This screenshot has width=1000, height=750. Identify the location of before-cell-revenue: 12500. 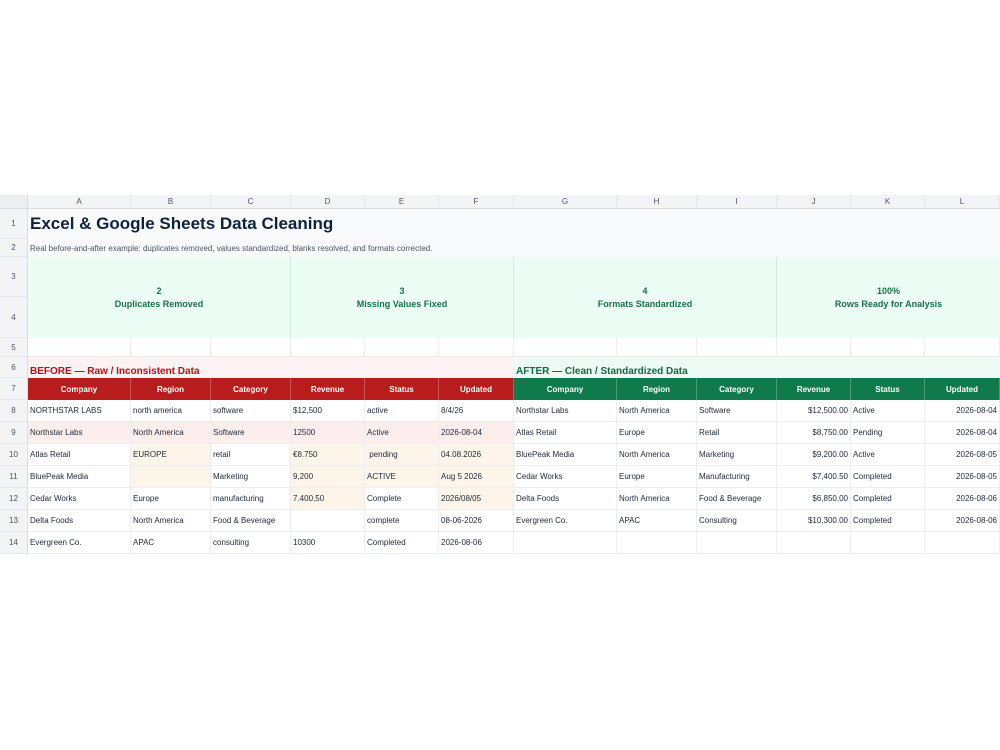
(328, 433).